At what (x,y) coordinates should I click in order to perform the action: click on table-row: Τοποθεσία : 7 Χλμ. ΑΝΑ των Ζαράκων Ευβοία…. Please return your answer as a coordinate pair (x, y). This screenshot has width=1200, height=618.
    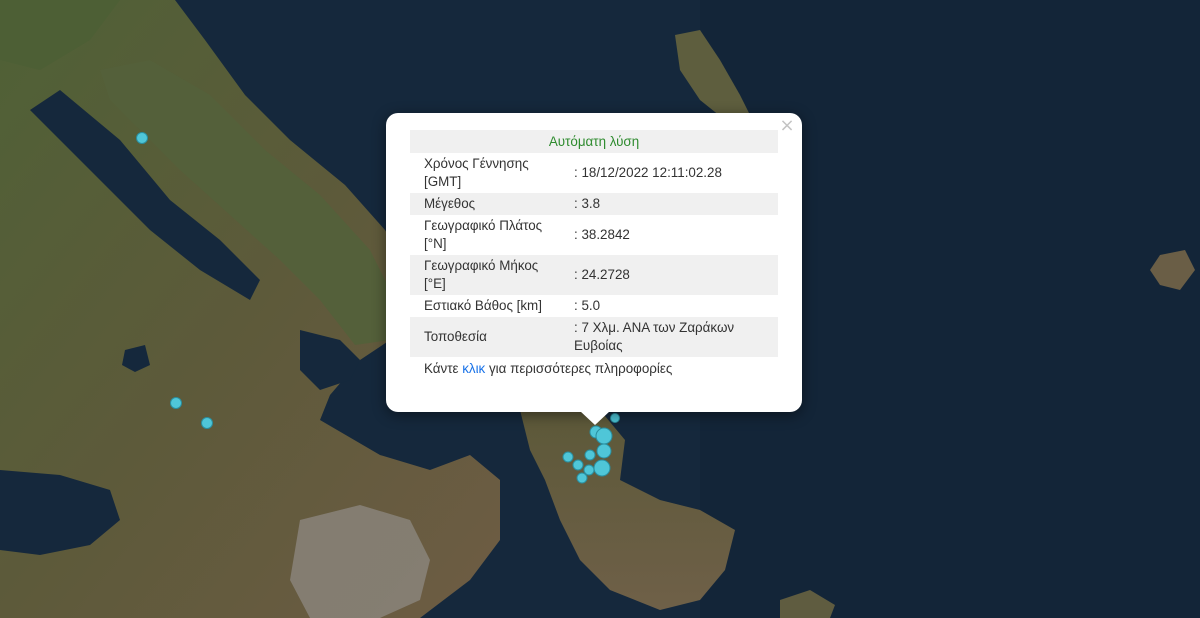
    Looking at the image, I should click on (594, 337).